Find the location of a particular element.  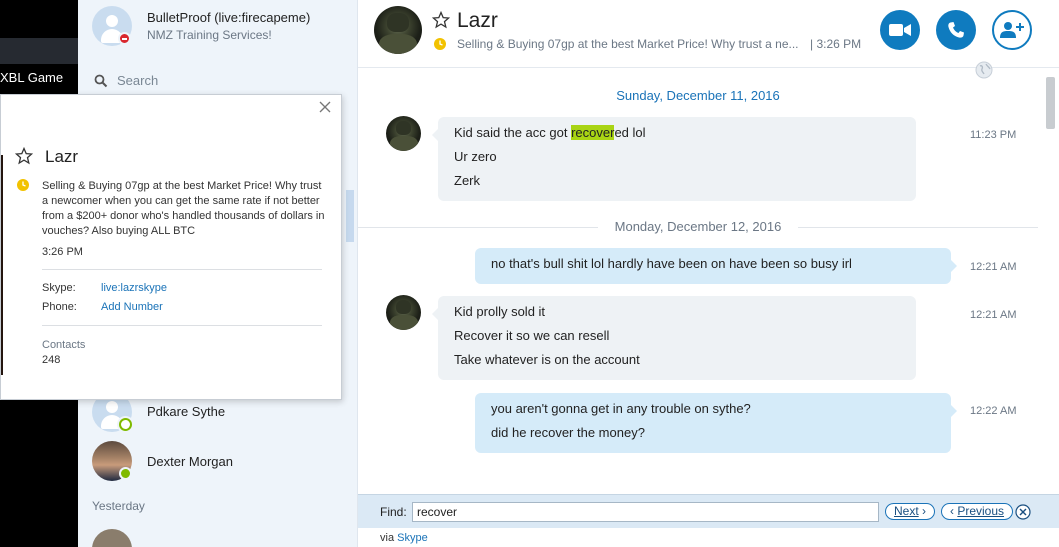

close-find-icon is located at coordinates (1023, 512).